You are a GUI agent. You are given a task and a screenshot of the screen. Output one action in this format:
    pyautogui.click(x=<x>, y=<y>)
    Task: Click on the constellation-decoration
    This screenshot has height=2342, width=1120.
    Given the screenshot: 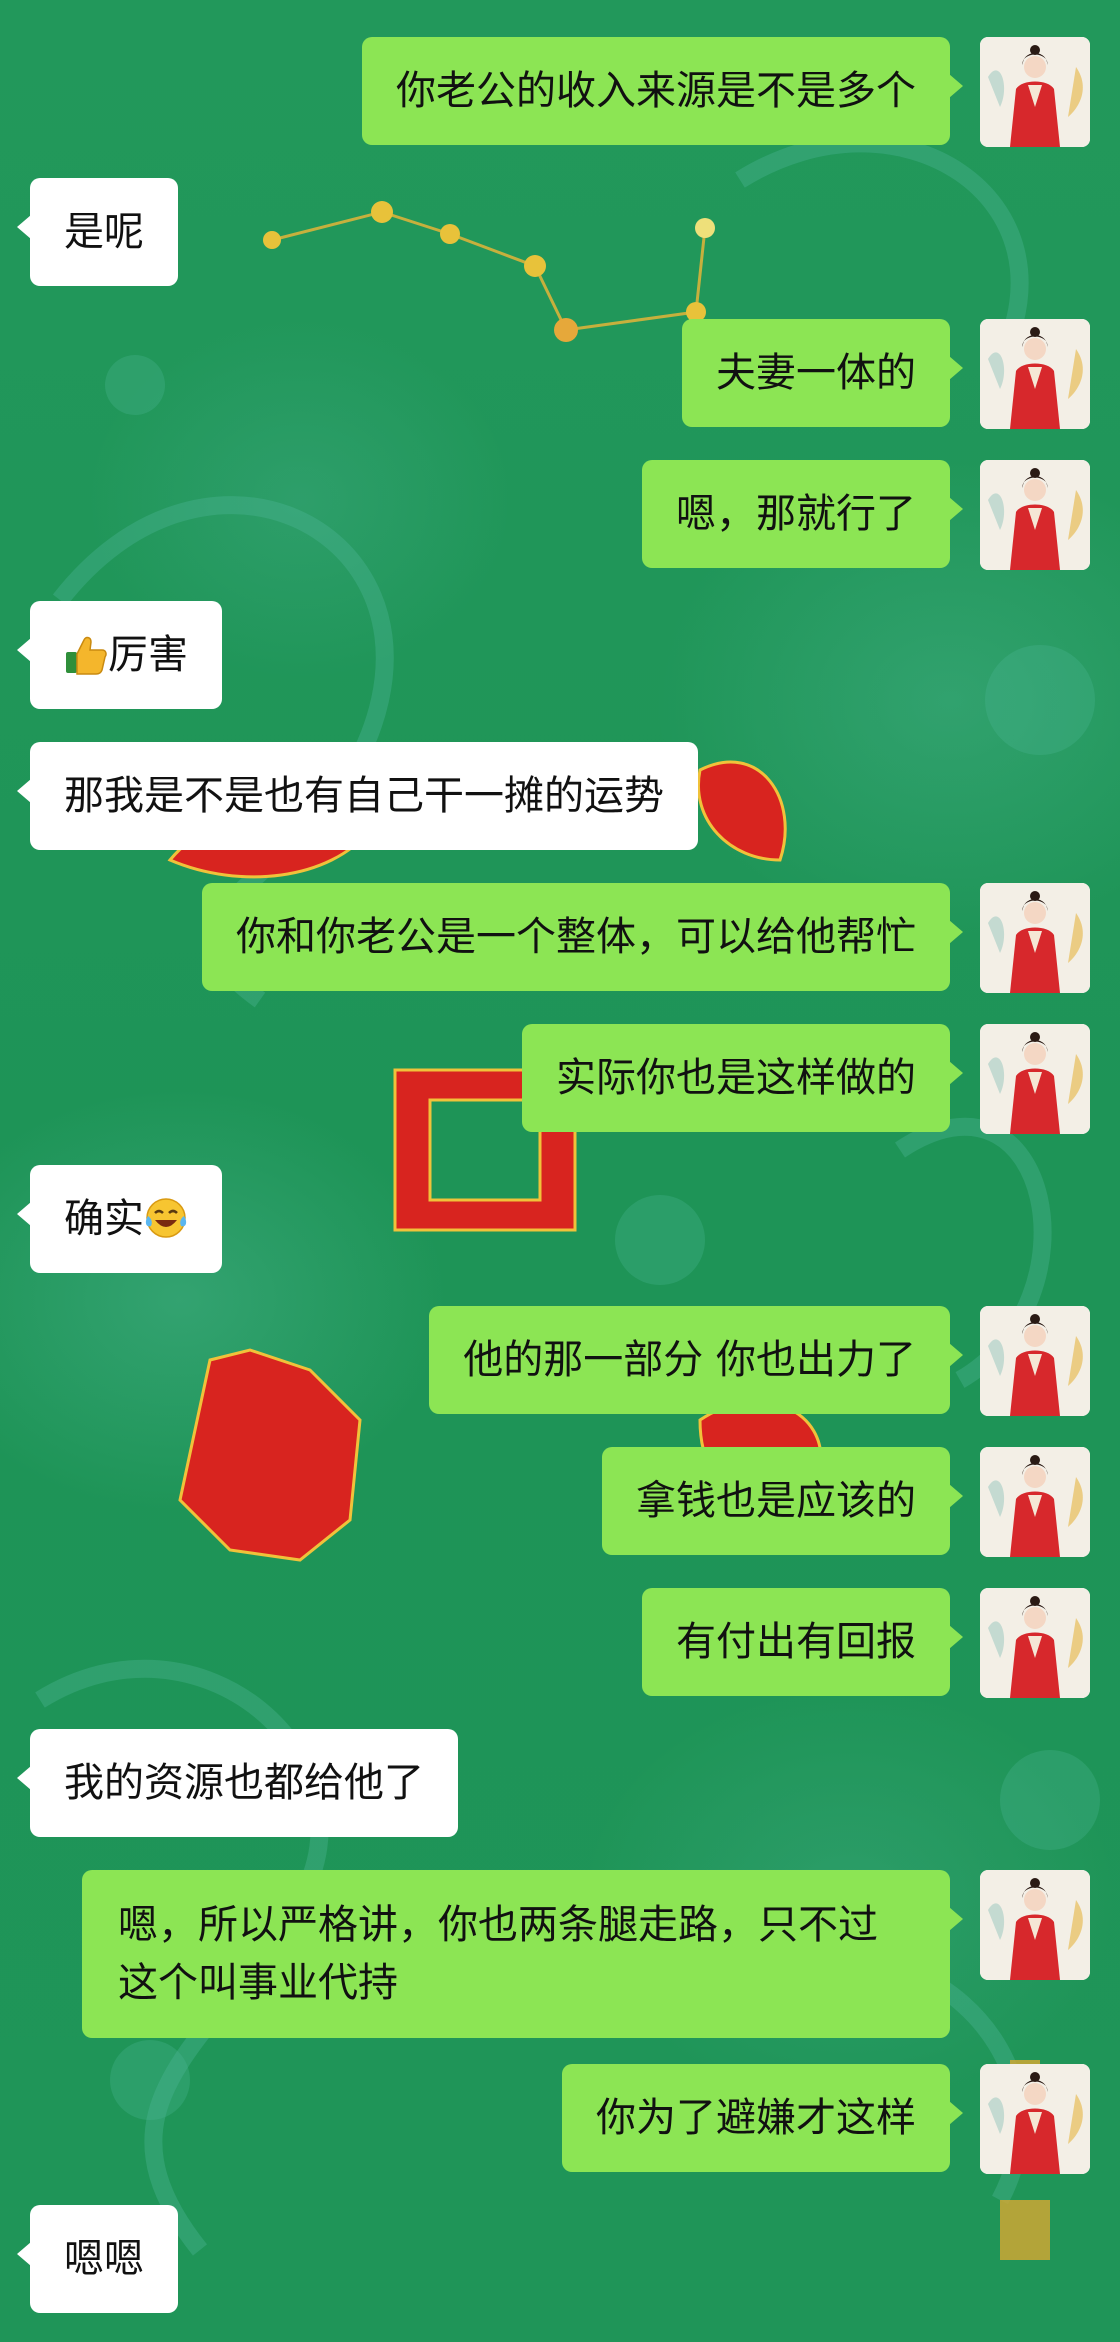 What is the action you would take?
    pyautogui.click(x=489, y=271)
    